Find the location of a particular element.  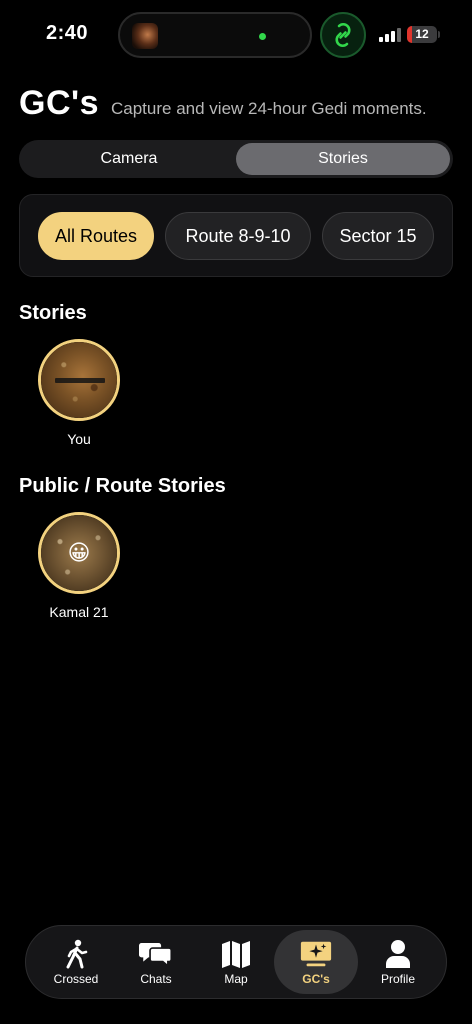

tab-label: Crossed is located at coordinates (76, 978).